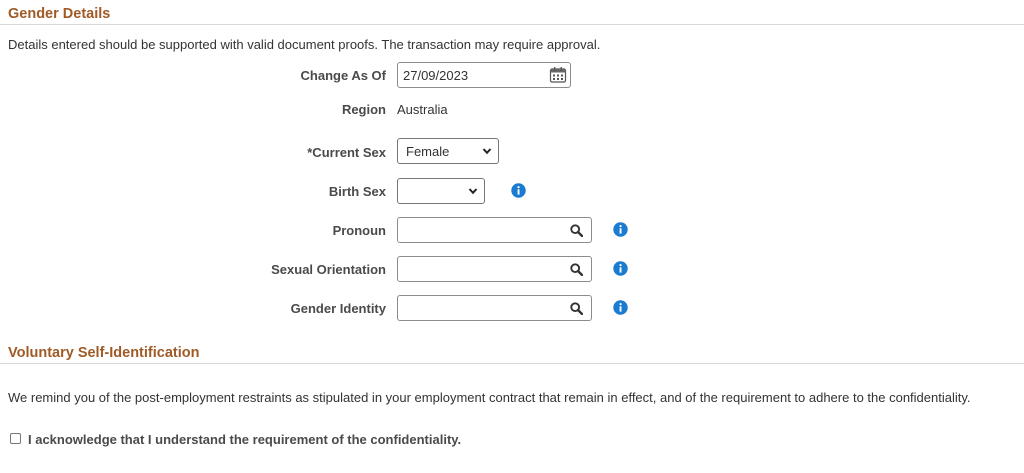  Describe the element at coordinates (620, 268) in the screenshot. I see `sexual-orientation-info-icon` at that location.